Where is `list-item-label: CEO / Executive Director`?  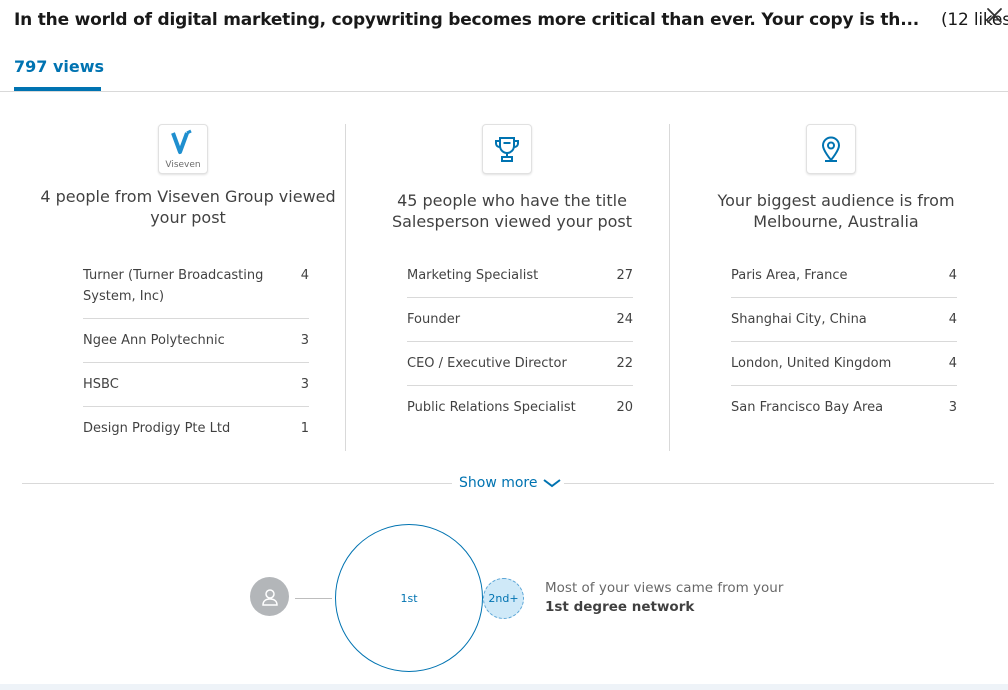 list-item-label: CEO / Executive Director is located at coordinates (487, 363).